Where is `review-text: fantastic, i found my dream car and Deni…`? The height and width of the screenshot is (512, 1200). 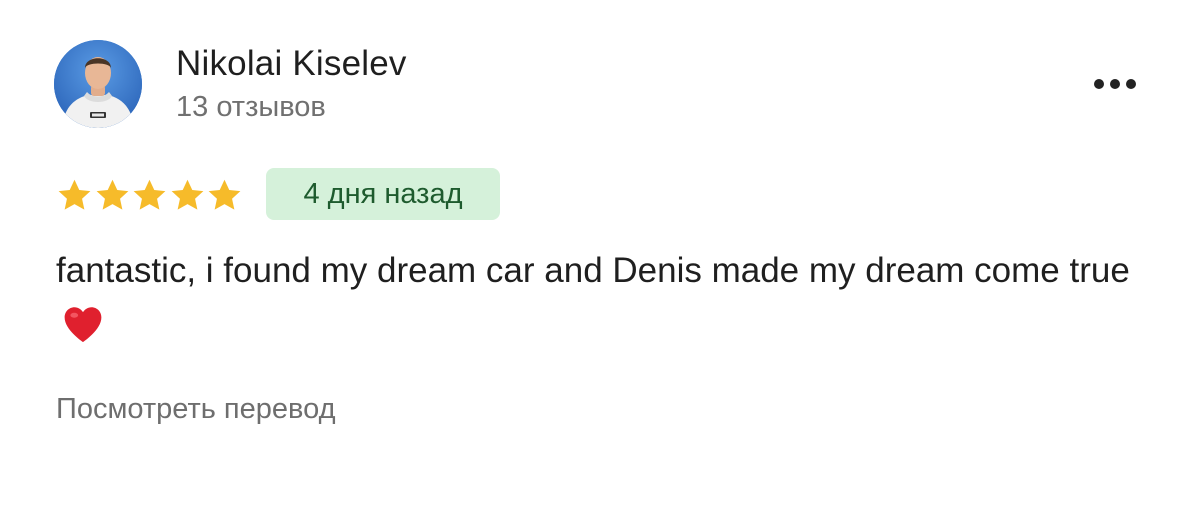 review-text: fantastic, i found my dream car and Deni… is located at coordinates (593, 270).